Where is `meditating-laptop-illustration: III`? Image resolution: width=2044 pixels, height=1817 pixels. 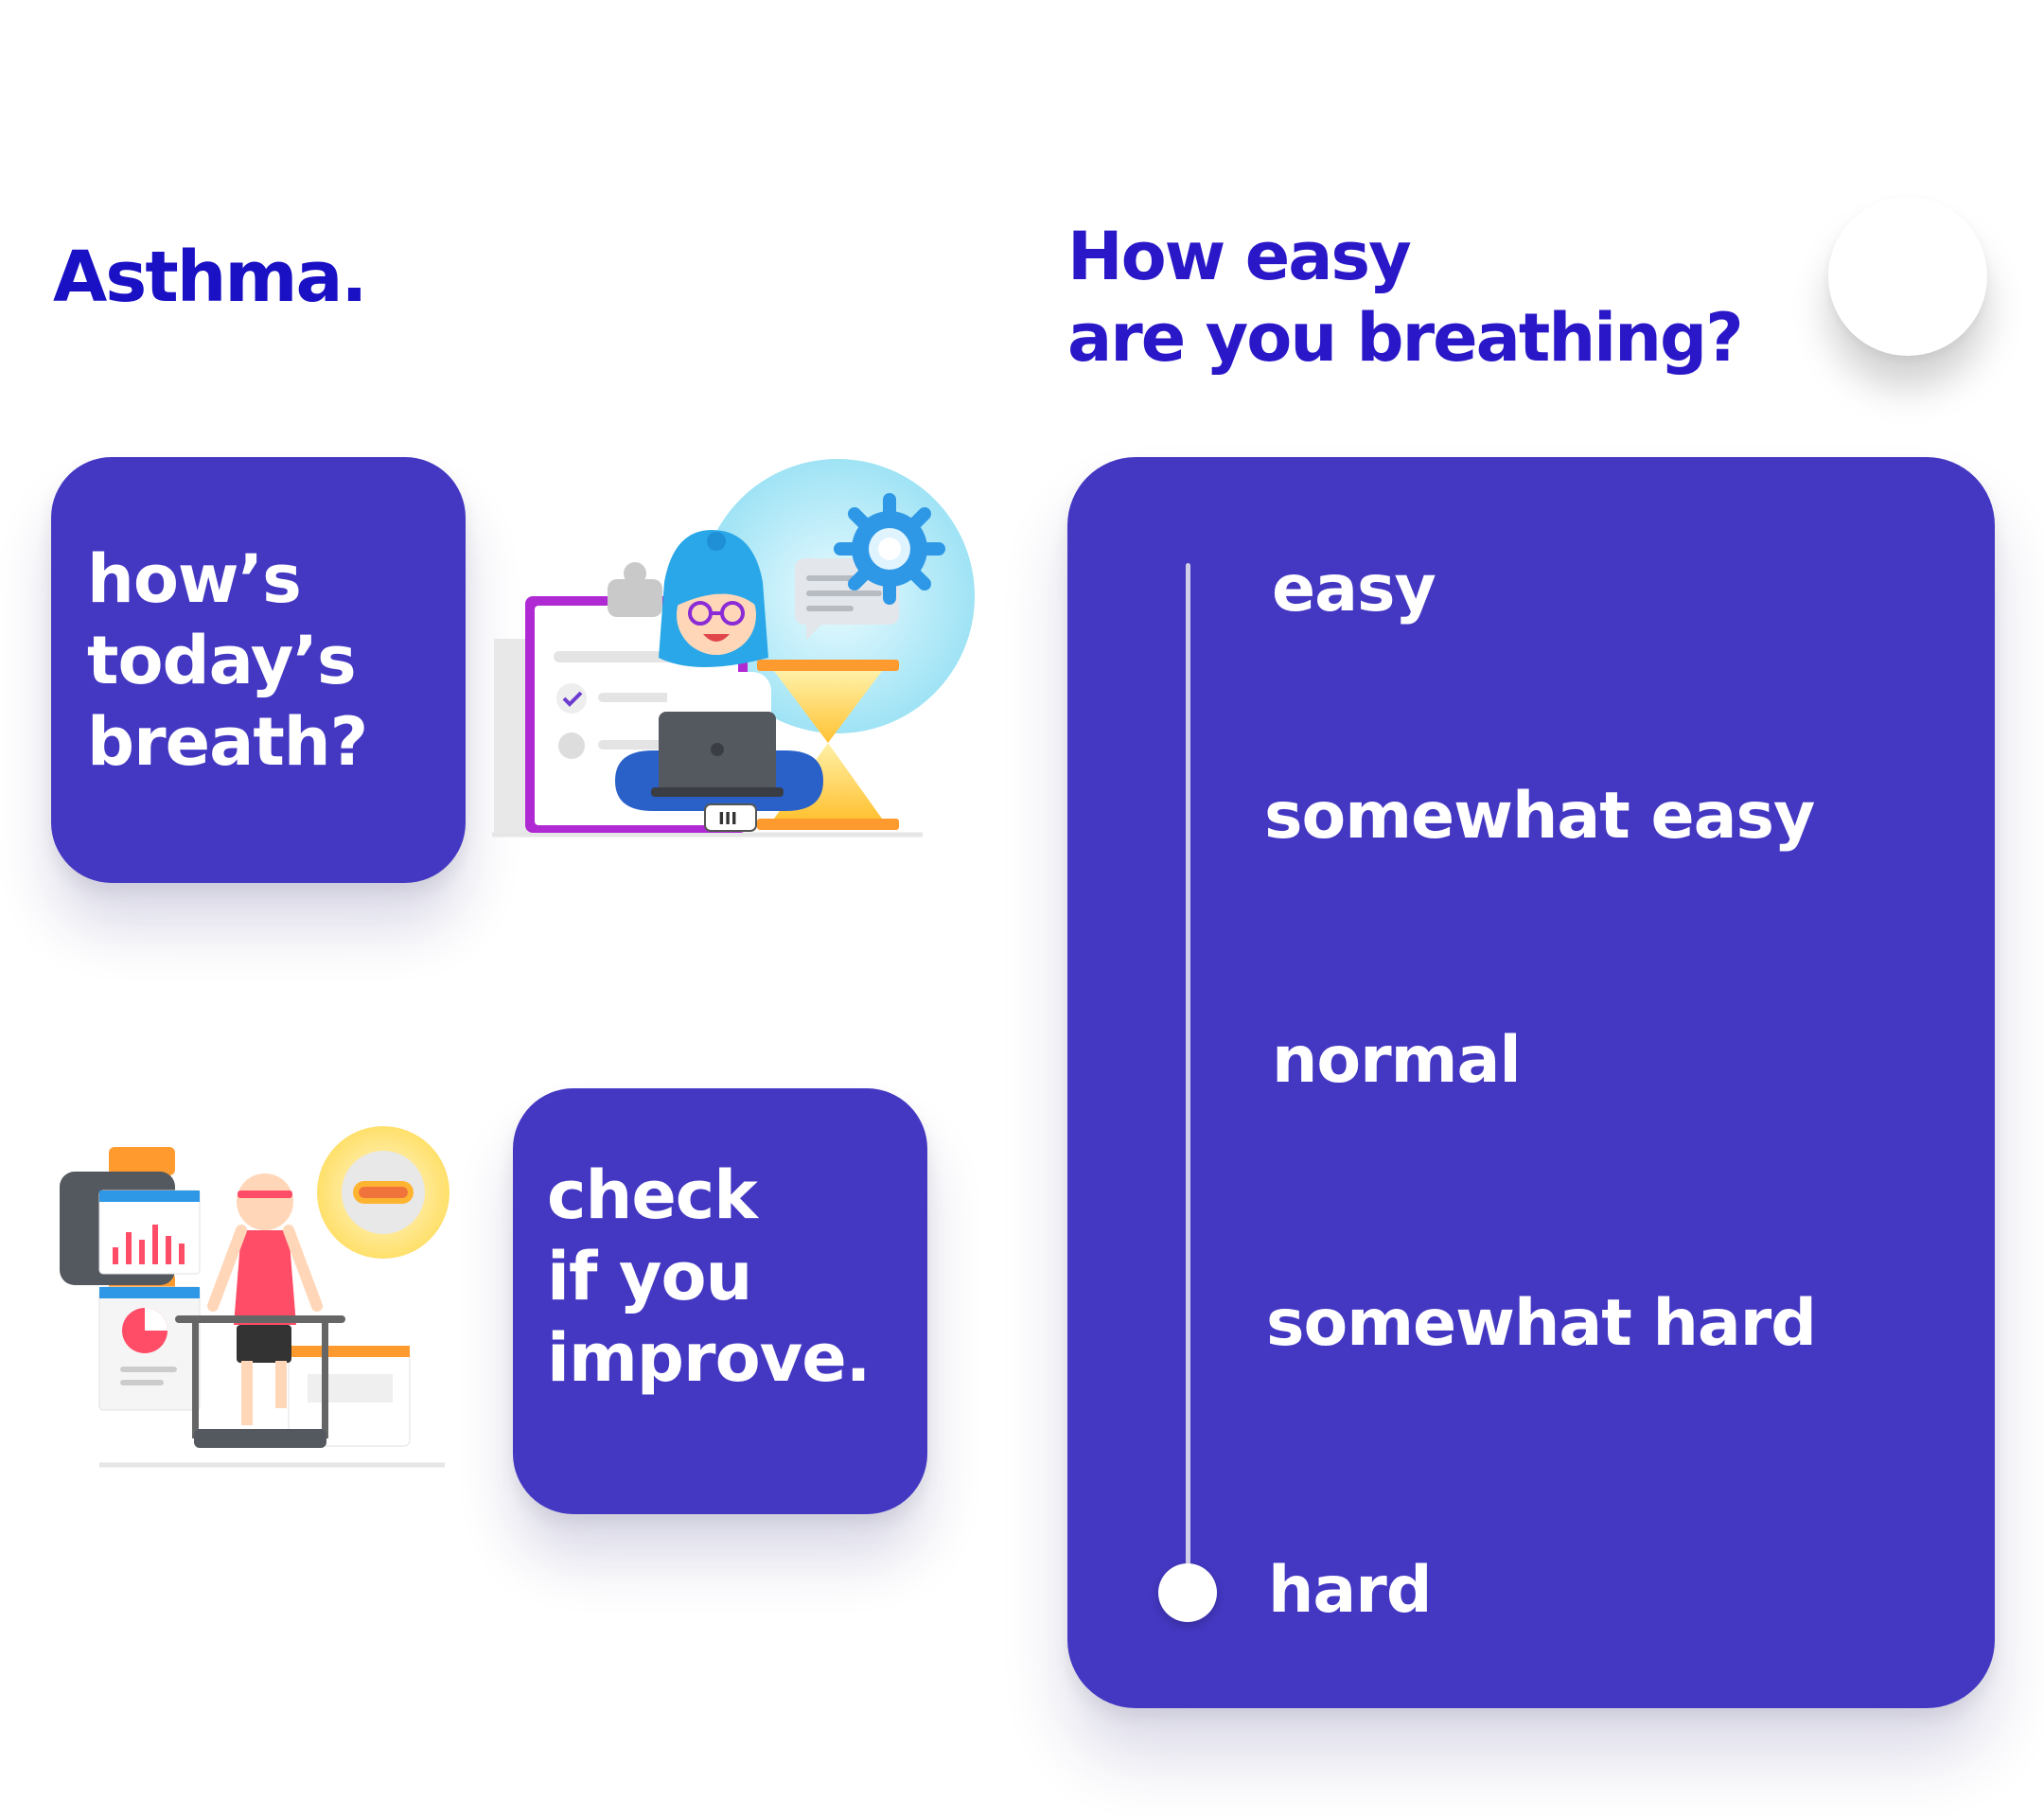 meditating-laptop-illustration: III is located at coordinates (733, 648).